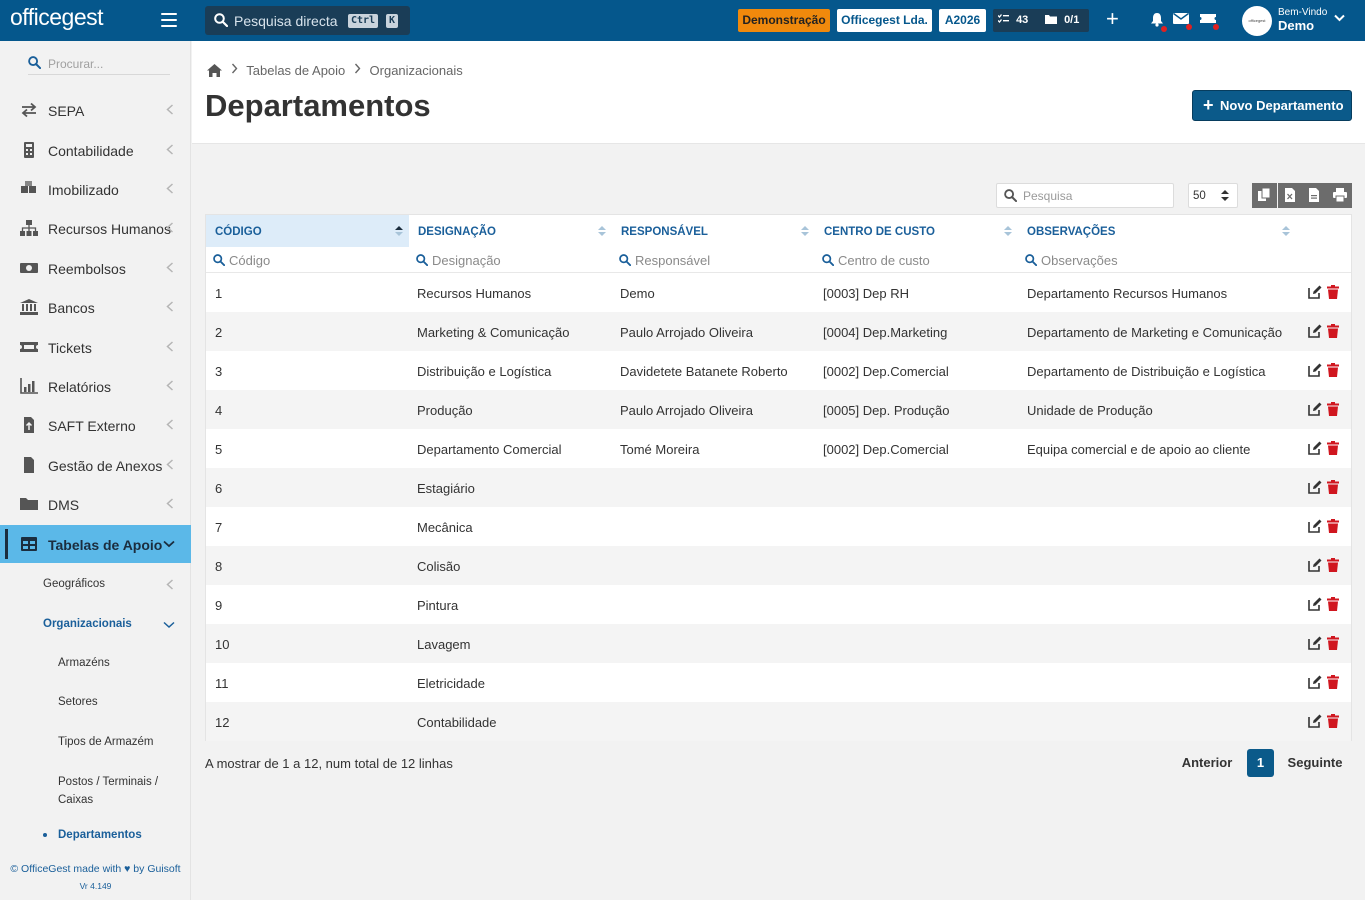 This screenshot has height=900, width=1365. I want to click on sidebar-subitem-departamentos: Departamentos, so click(100, 835).